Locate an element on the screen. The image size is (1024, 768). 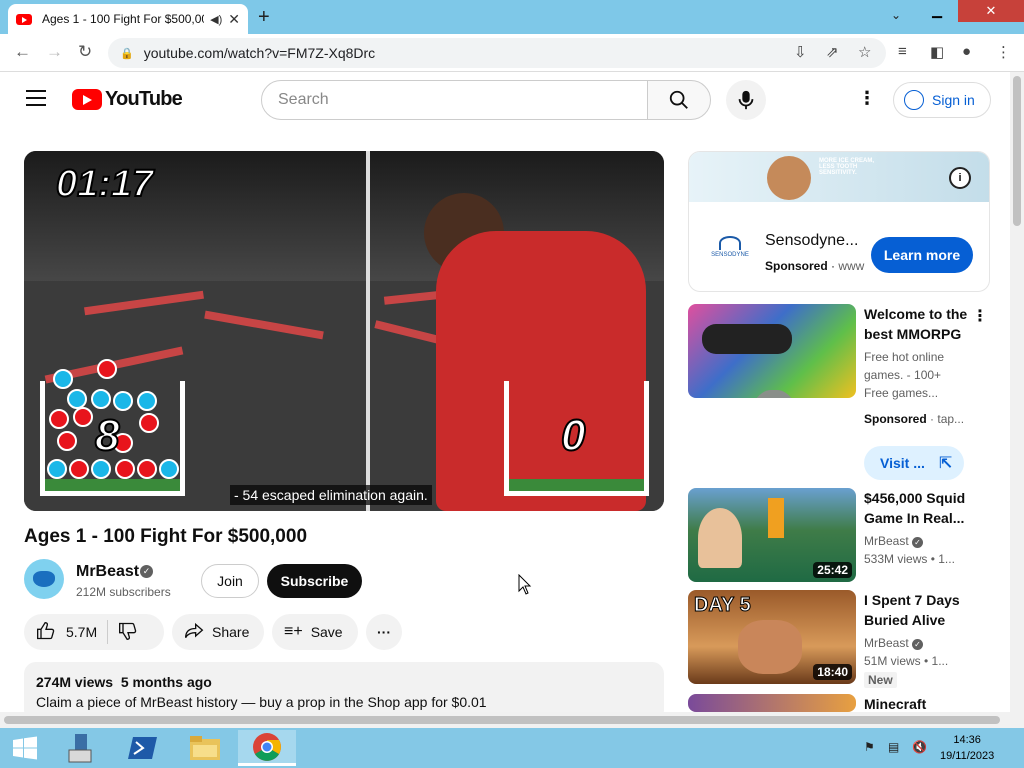
save-button: ≡+ Save is located at coordinates (315, 632).